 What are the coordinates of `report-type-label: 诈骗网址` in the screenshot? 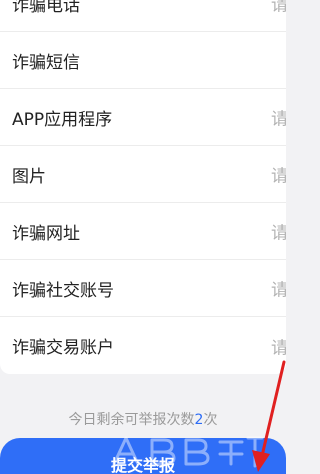 It's located at (46, 233).